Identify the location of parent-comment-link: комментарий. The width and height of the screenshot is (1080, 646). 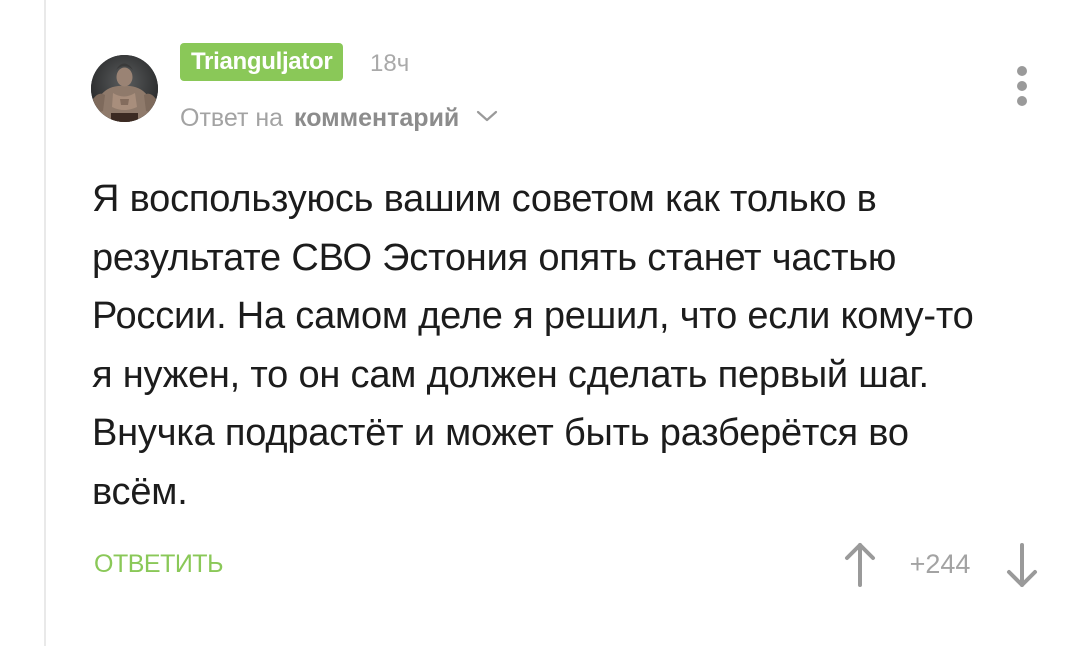
(376, 118).